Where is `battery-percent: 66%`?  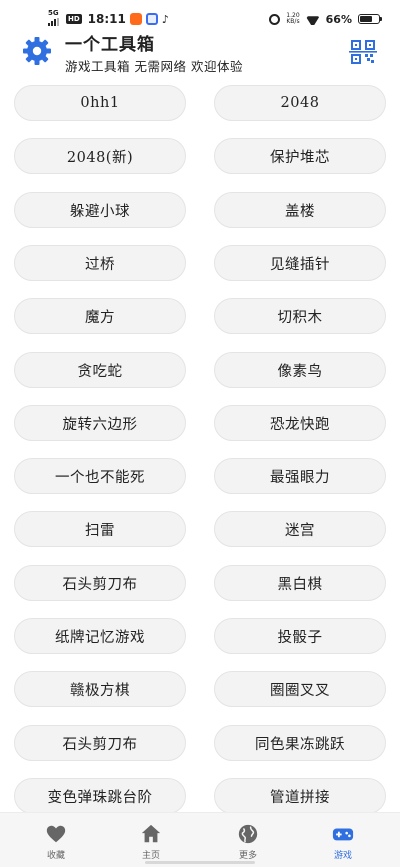 battery-percent: 66% is located at coordinates (338, 19).